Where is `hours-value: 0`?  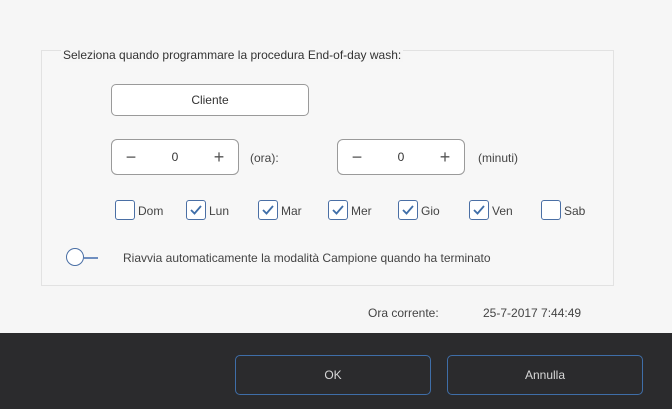
hours-value: 0 is located at coordinates (175, 157).